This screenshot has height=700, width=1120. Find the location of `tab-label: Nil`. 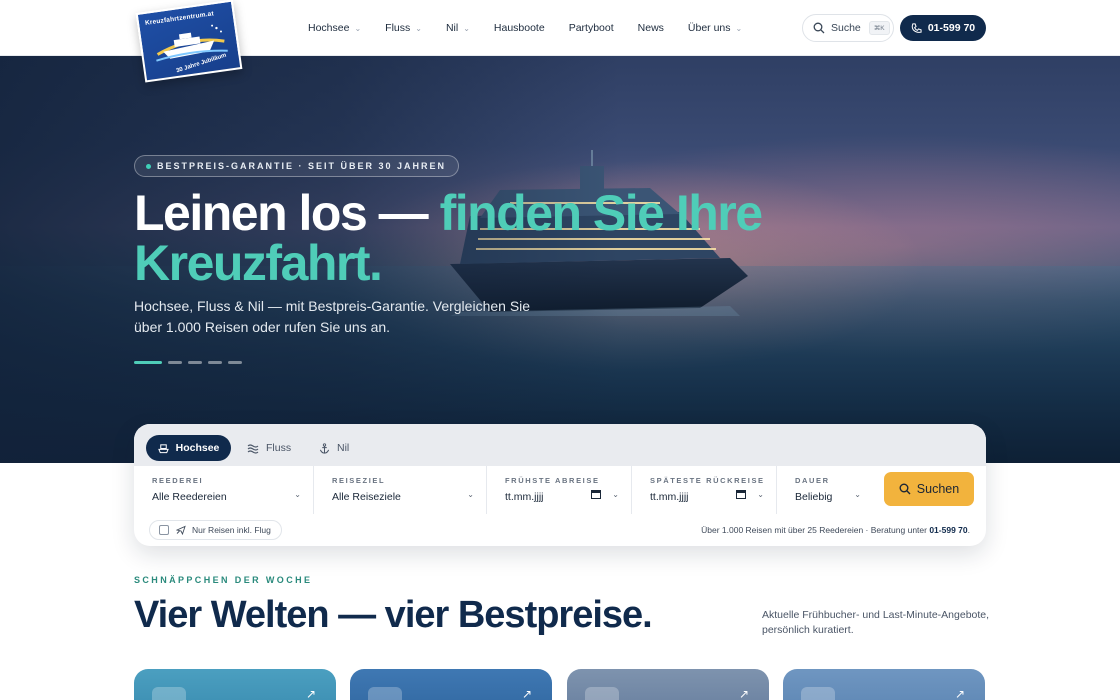

tab-label: Nil is located at coordinates (343, 448).